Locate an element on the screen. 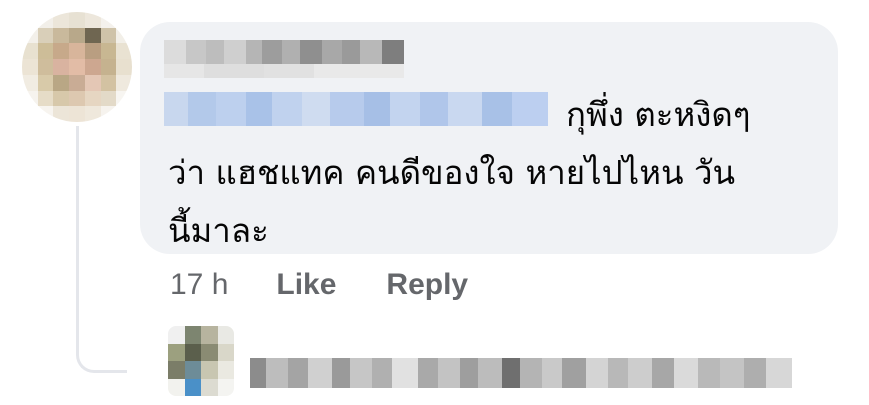 Image resolution: width=869 pixels, height=405 pixels. reply-author-avatar is located at coordinates (201, 361).